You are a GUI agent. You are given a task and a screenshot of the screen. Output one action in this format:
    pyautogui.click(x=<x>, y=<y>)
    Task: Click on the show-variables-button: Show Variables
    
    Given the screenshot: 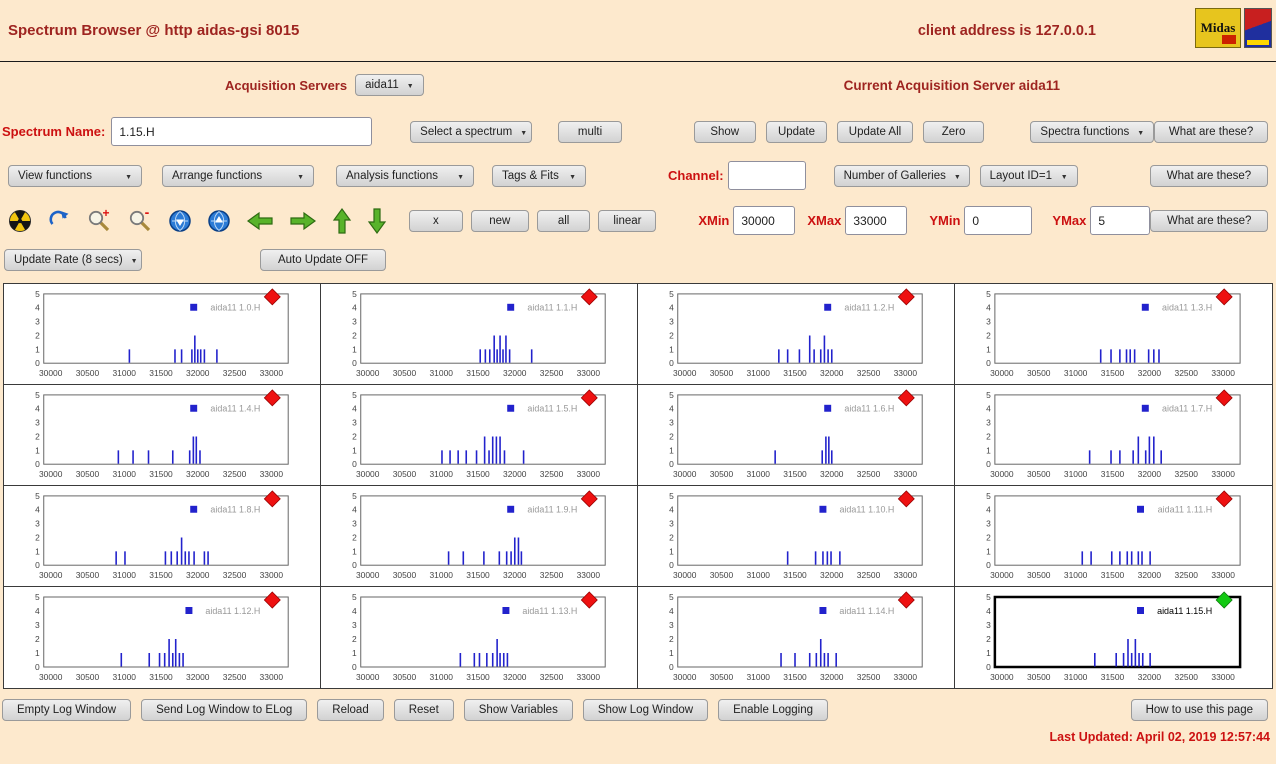 What is the action you would take?
    pyautogui.click(x=518, y=710)
    